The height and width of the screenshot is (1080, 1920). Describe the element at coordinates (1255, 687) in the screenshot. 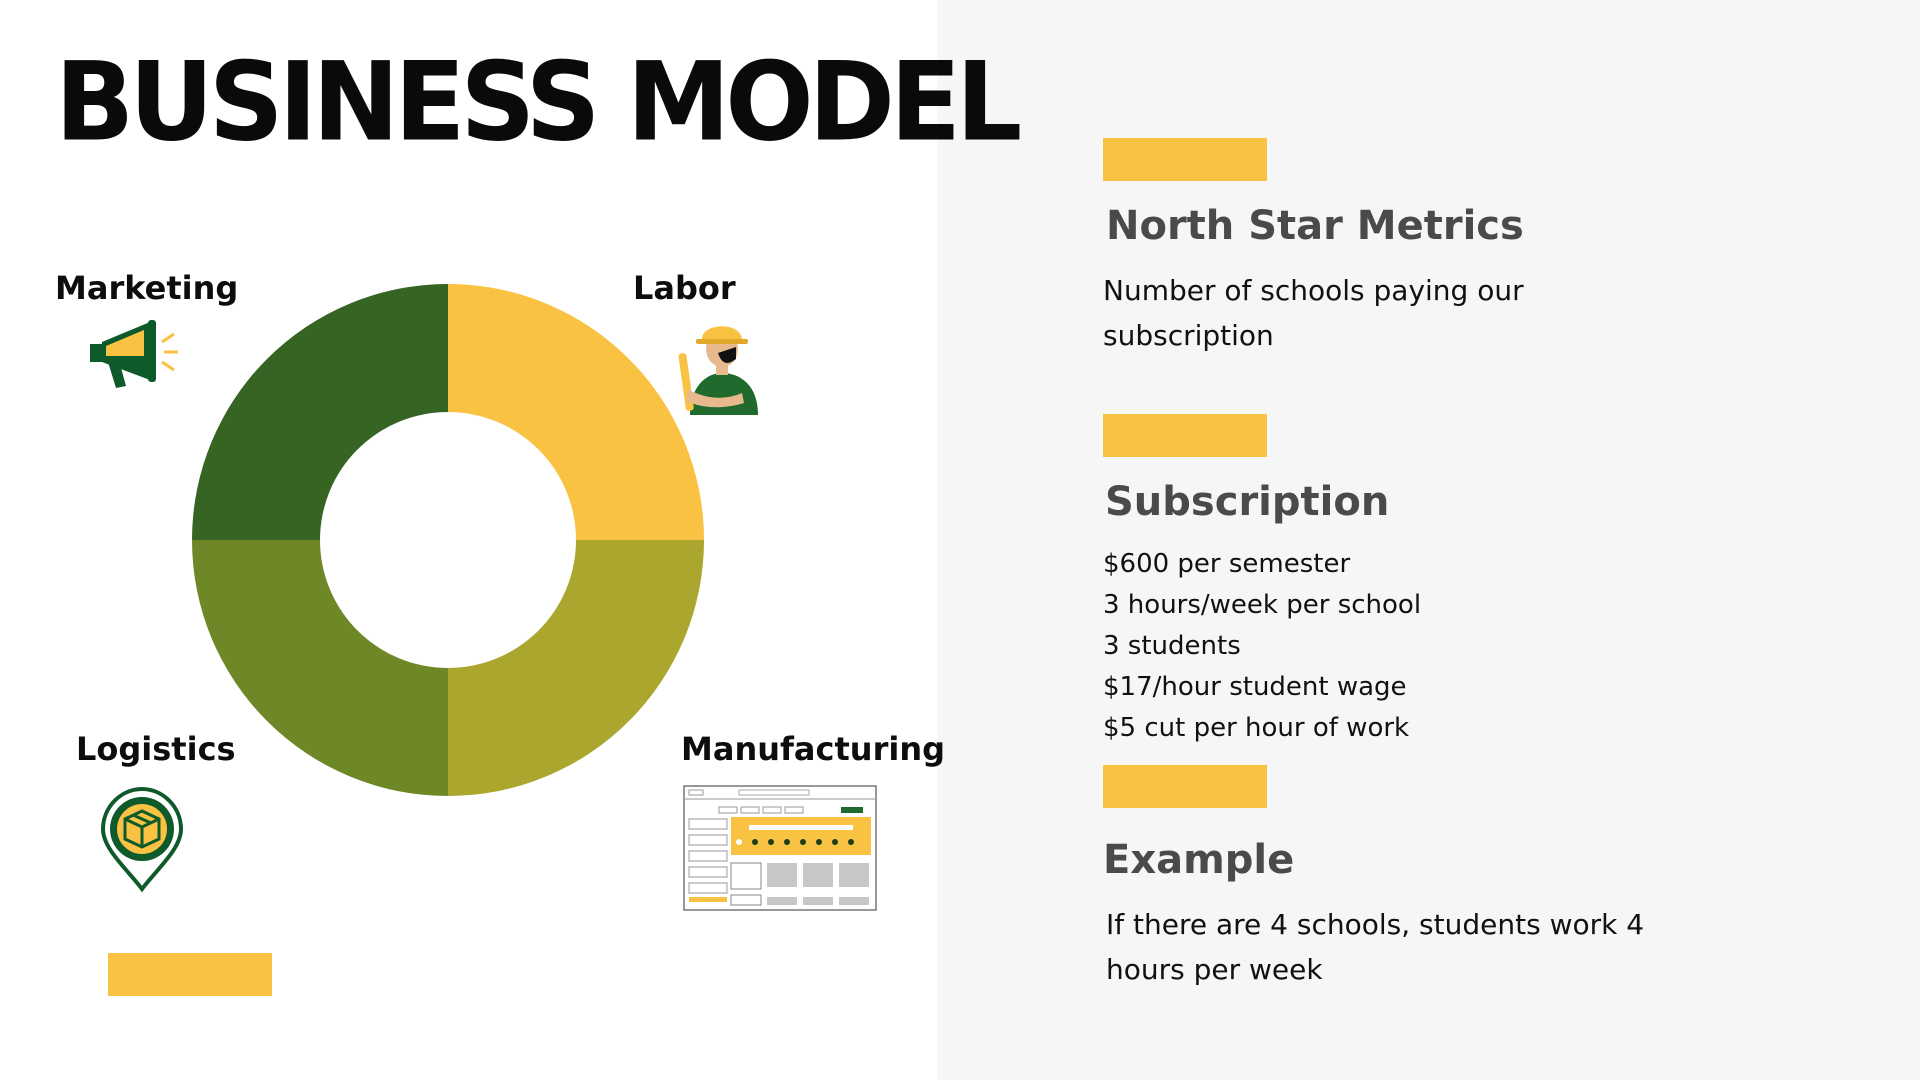

I see `subscription-item: $17/hour student wage` at that location.